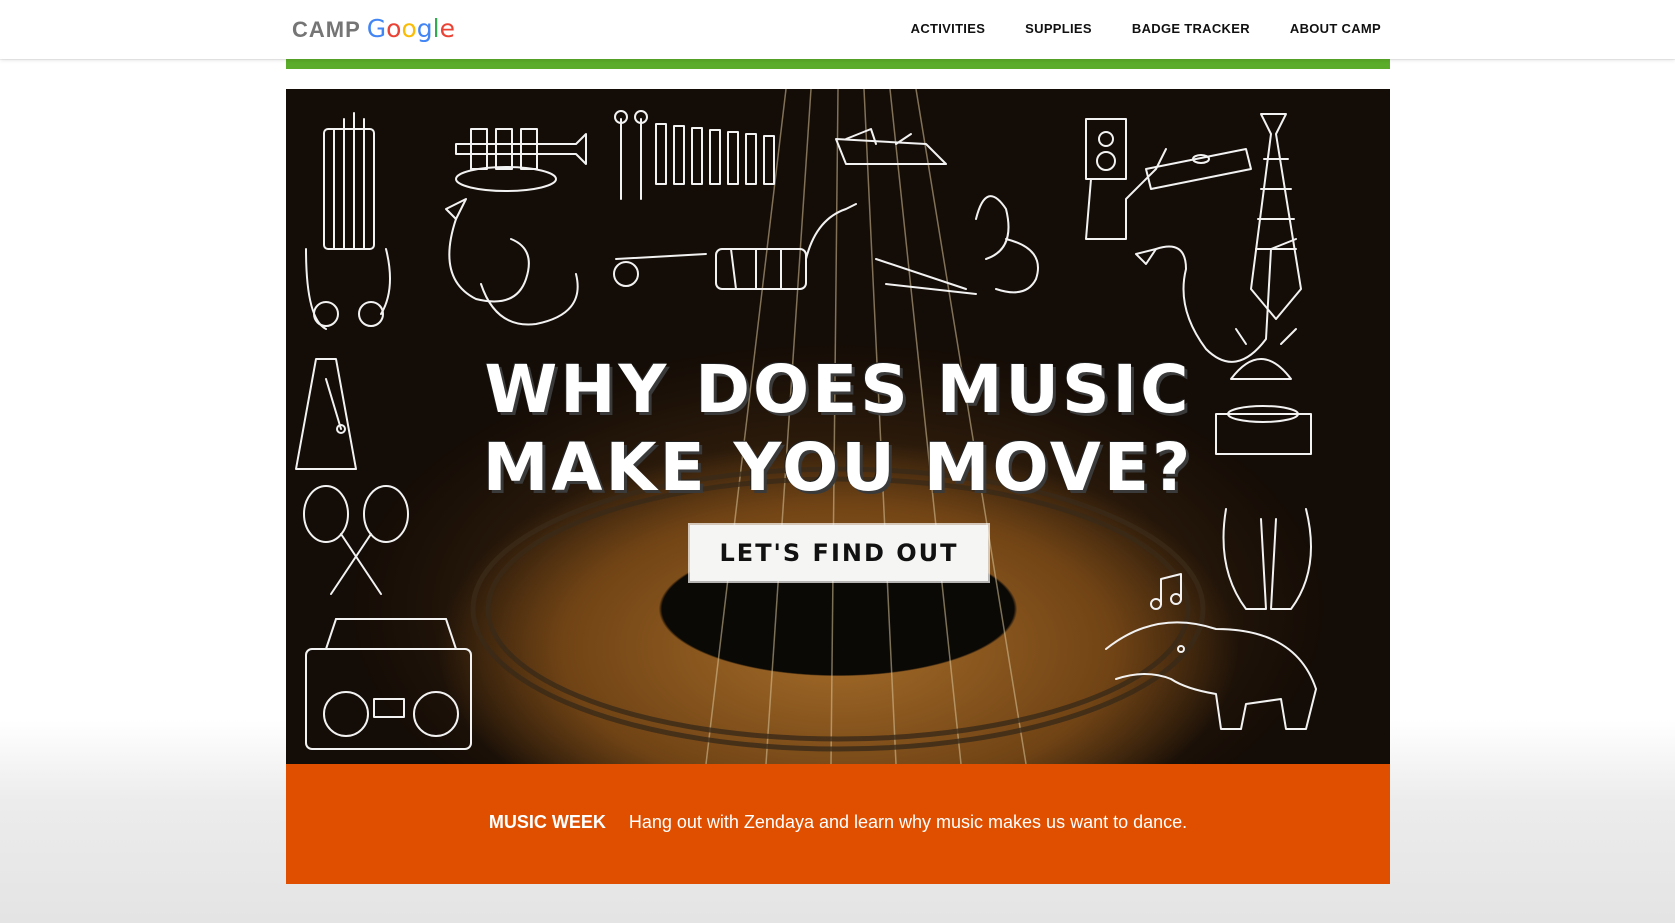  Describe the element at coordinates (1216, 300) in the screenshot. I see `duck-saxophone-icon` at that location.